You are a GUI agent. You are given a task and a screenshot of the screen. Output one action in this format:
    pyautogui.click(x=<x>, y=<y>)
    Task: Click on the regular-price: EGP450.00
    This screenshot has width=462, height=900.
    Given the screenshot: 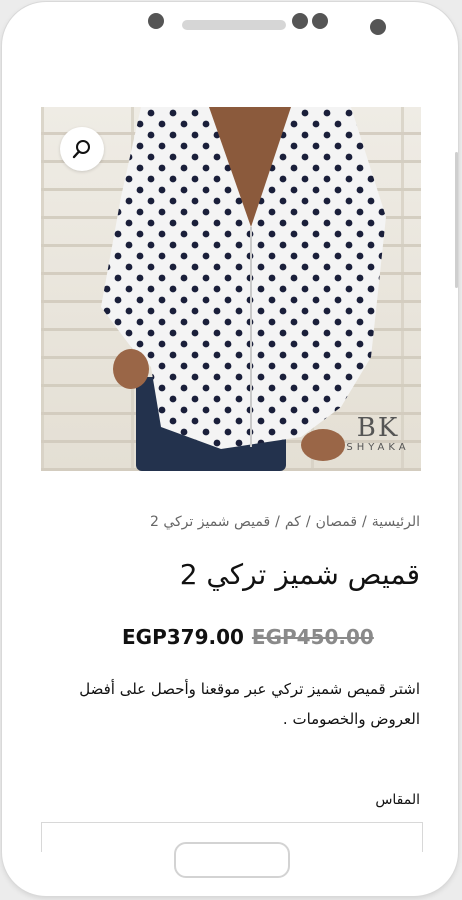 What is the action you would take?
    pyautogui.click(x=312, y=637)
    